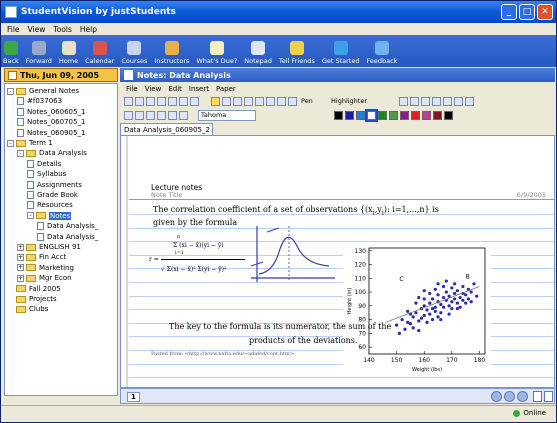 This screenshot has width=557, height=423. What do you see at coordinates (171, 53) in the screenshot?
I see `instructors-button: Instructors` at bounding box center [171, 53].